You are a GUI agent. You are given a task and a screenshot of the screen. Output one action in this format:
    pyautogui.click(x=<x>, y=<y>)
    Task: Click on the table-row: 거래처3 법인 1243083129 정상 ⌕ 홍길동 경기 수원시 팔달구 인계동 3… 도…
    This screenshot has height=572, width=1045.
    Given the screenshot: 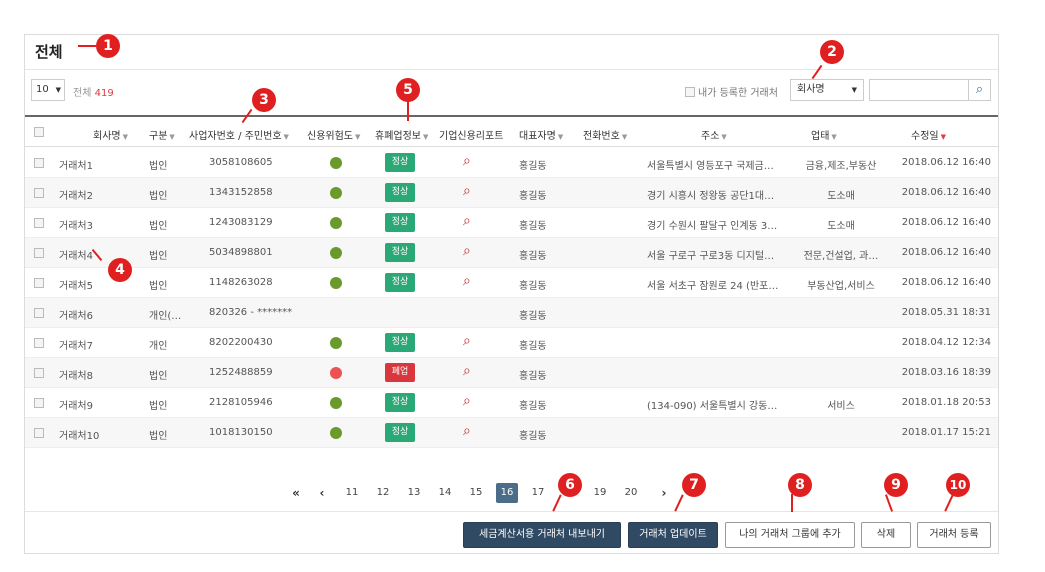 What is the action you would take?
    pyautogui.click(x=511, y=223)
    